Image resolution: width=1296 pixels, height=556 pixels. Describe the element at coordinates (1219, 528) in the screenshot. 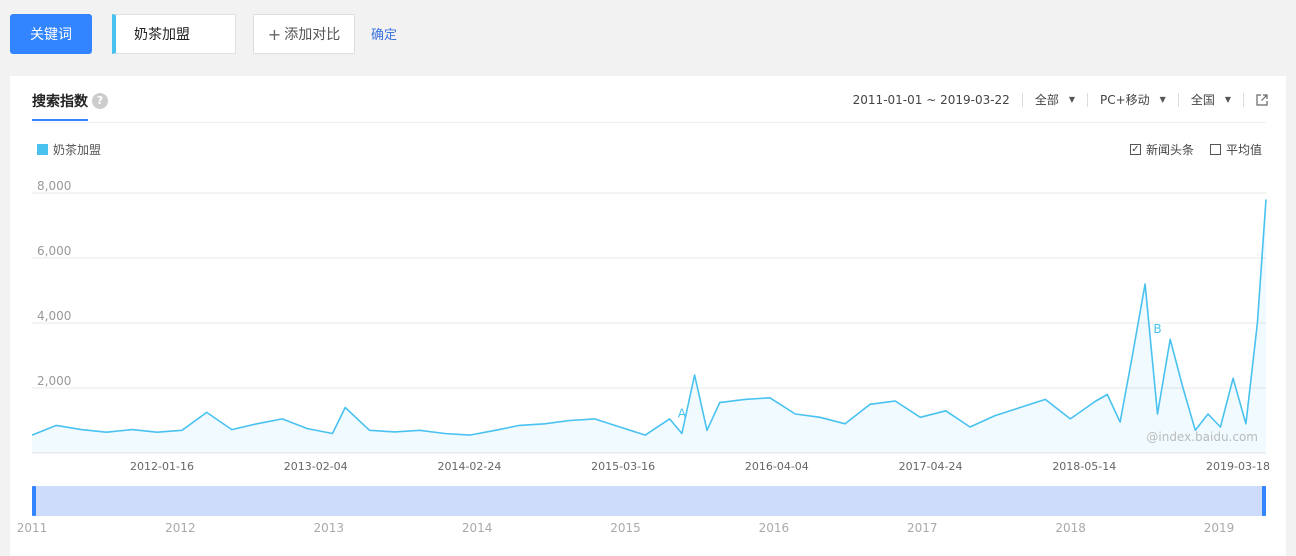

I see `navigator-year-label: 2019` at that location.